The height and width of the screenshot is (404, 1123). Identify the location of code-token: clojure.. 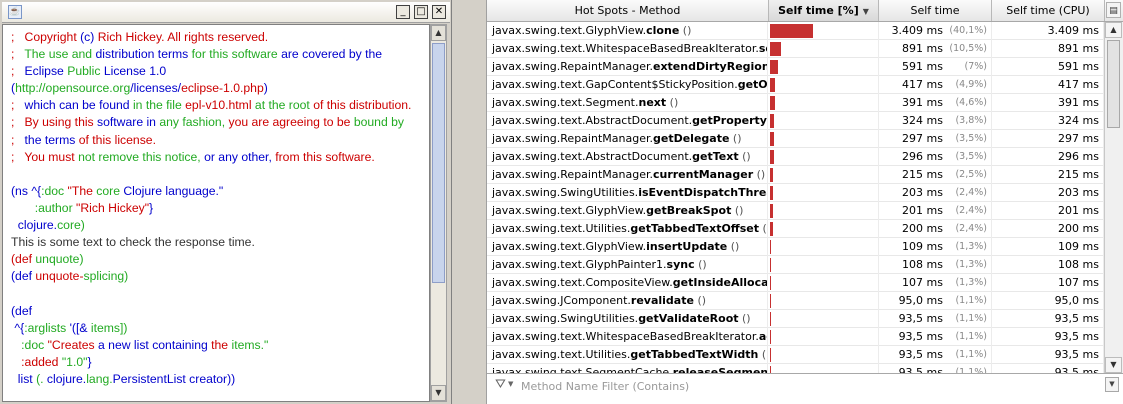
(37, 225).